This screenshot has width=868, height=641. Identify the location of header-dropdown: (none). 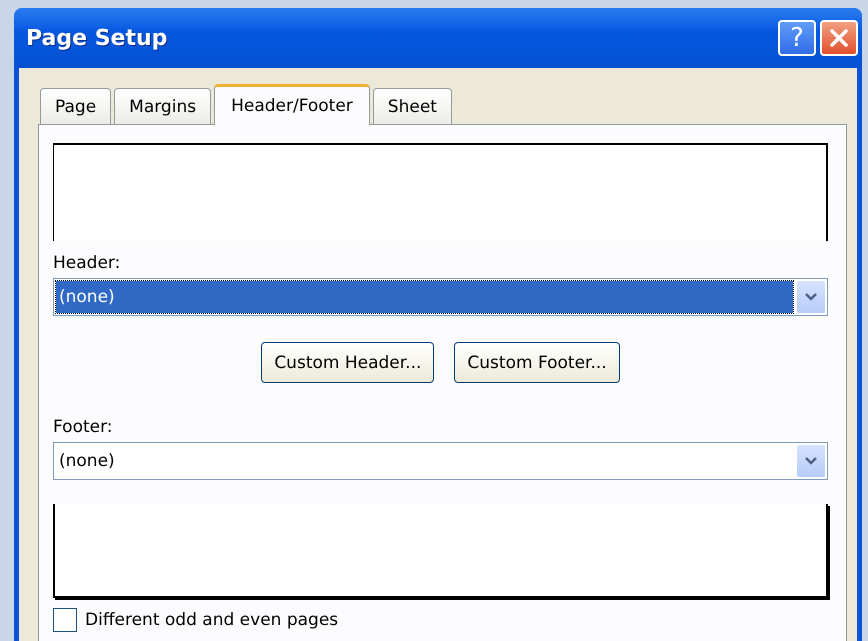
(440, 297).